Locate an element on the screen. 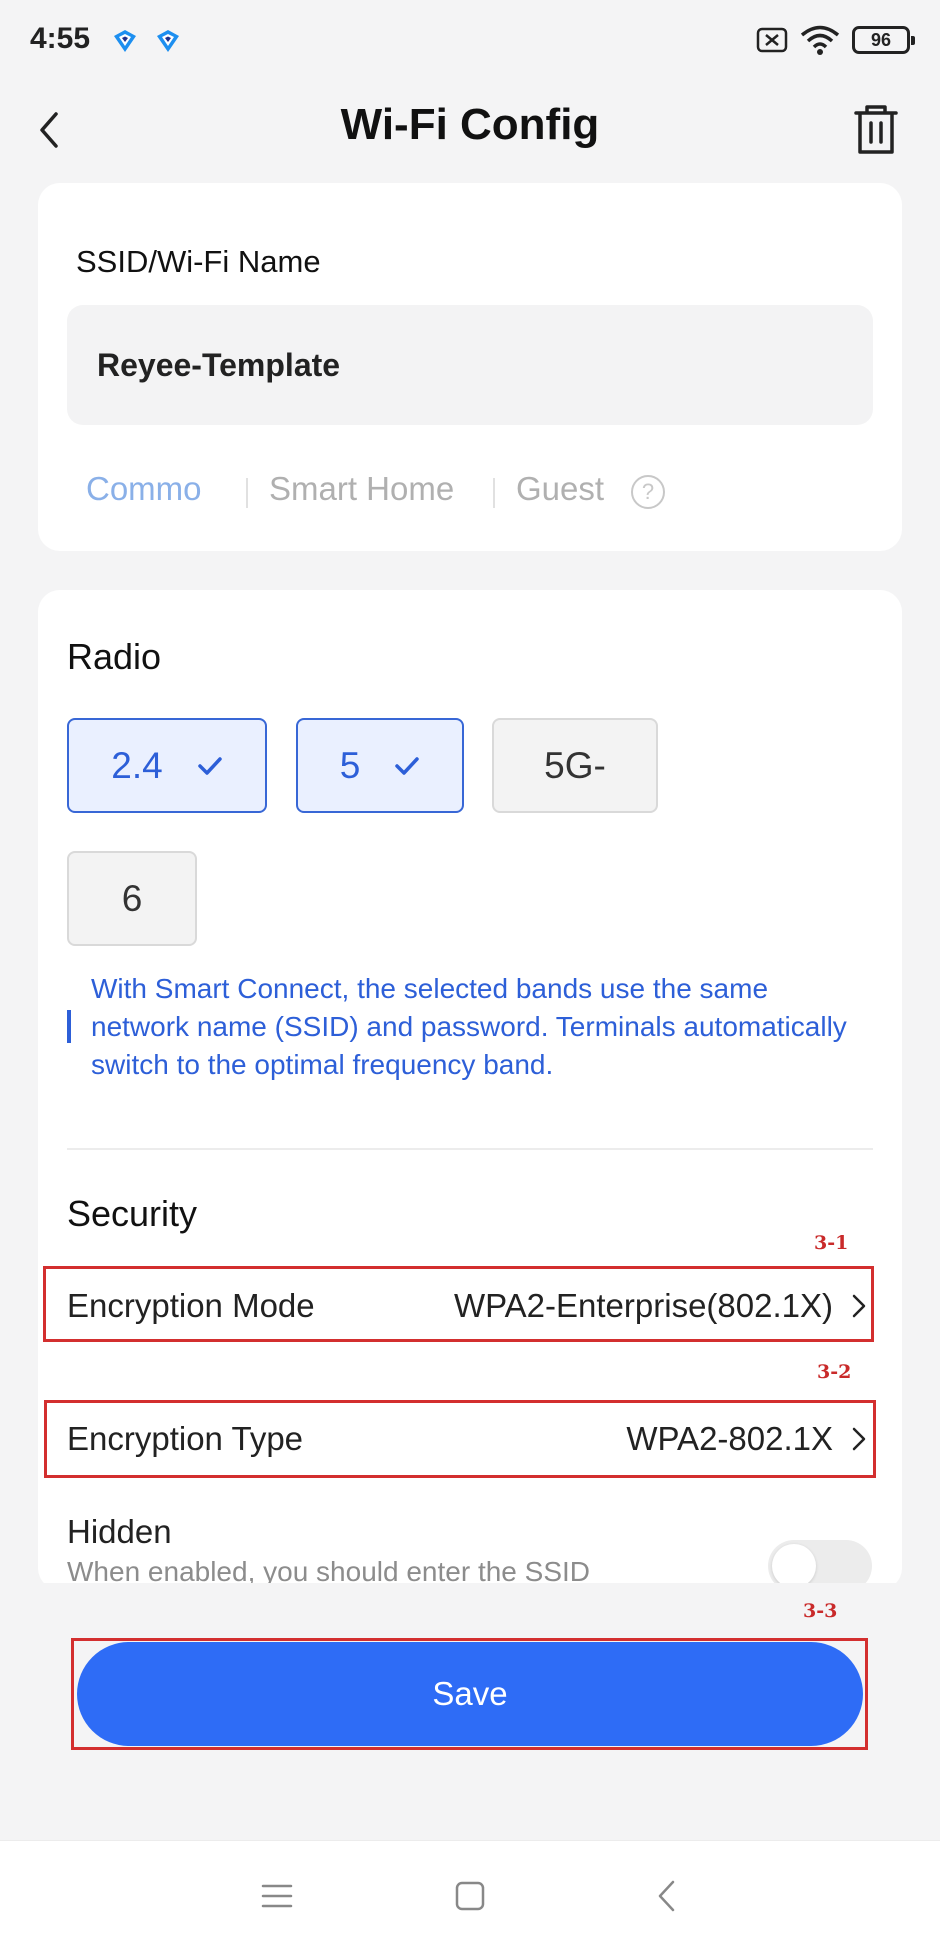 This screenshot has height=1955, width=940. menu-icon is located at coordinates (277, 1896).